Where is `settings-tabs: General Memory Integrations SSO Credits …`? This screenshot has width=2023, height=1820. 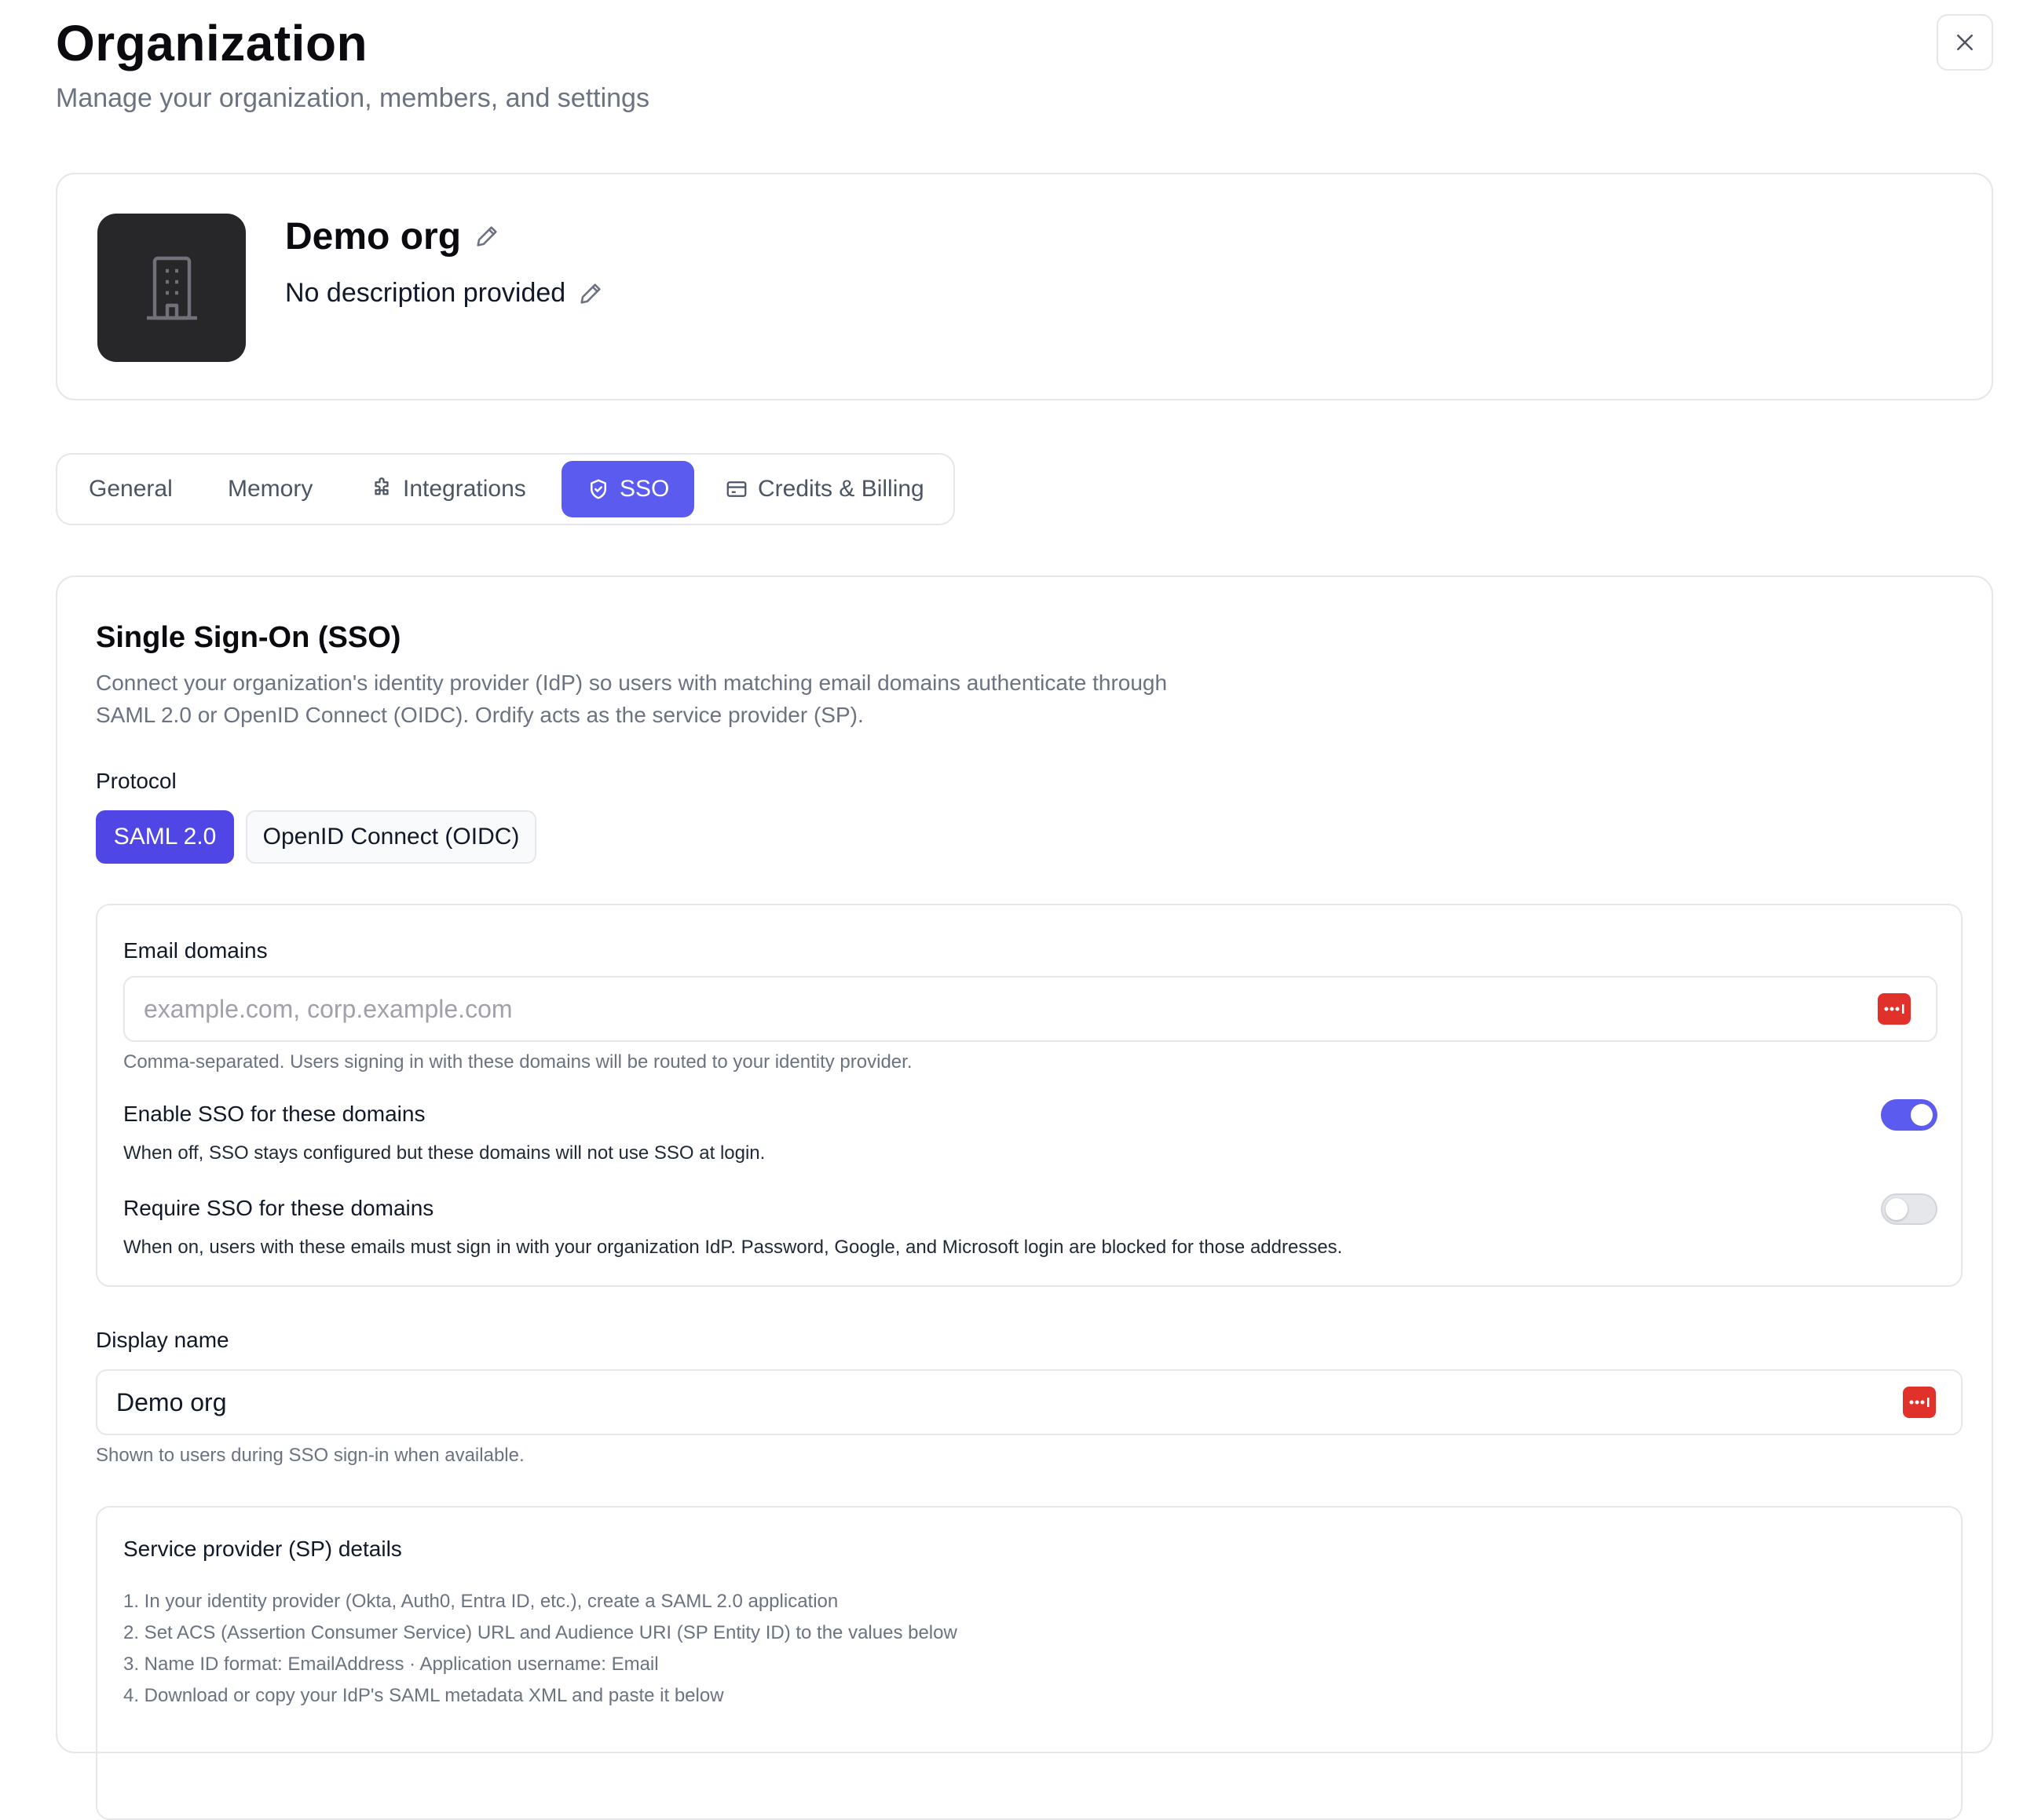 settings-tabs: General Memory Integrations SSO Credits … is located at coordinates (505, 489).